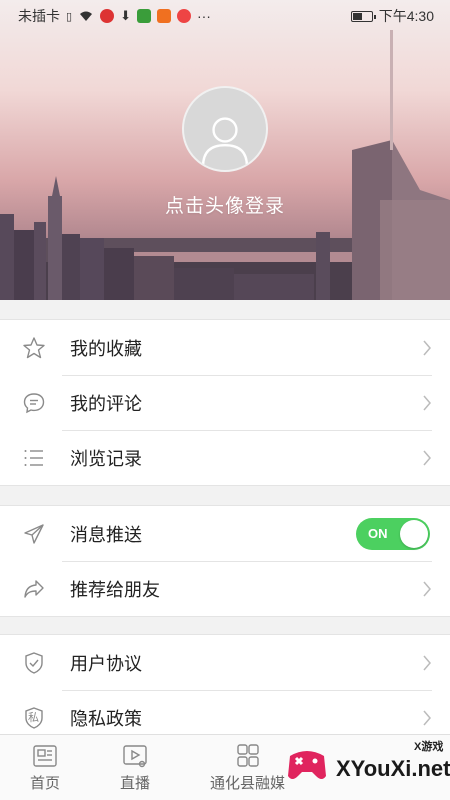  I want to click on menu-item-comments: 我的评论, so click(225, 402).